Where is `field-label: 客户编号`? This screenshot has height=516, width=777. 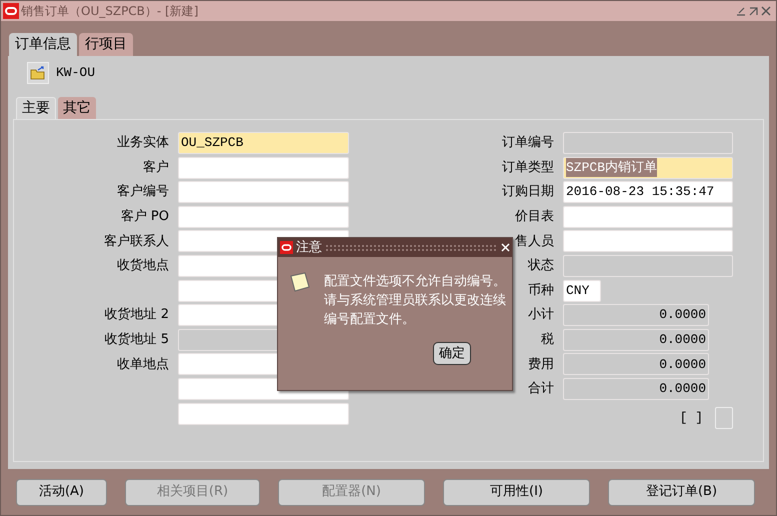
field-label: 客户编号 is located at coordinates (143, 192).